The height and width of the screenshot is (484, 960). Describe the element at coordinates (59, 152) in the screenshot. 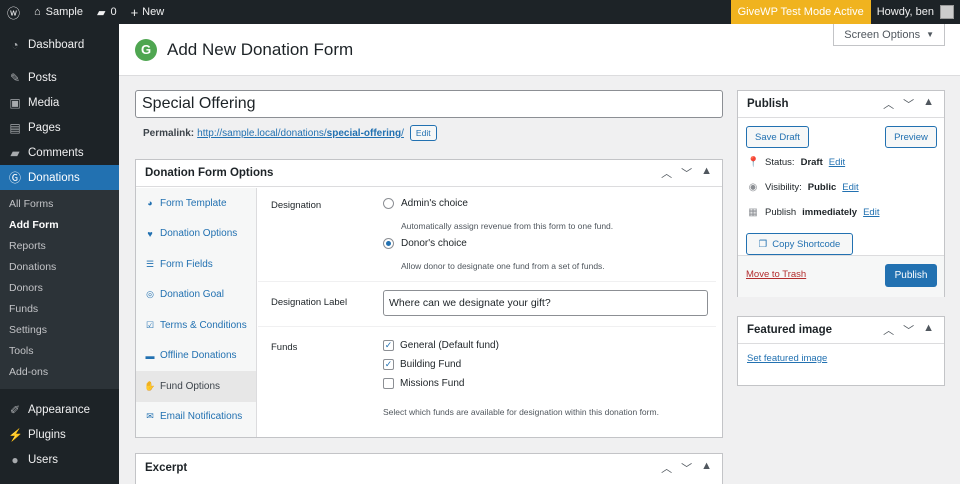

I see `sidebar-item-comments: ▰ Comments` at that location.